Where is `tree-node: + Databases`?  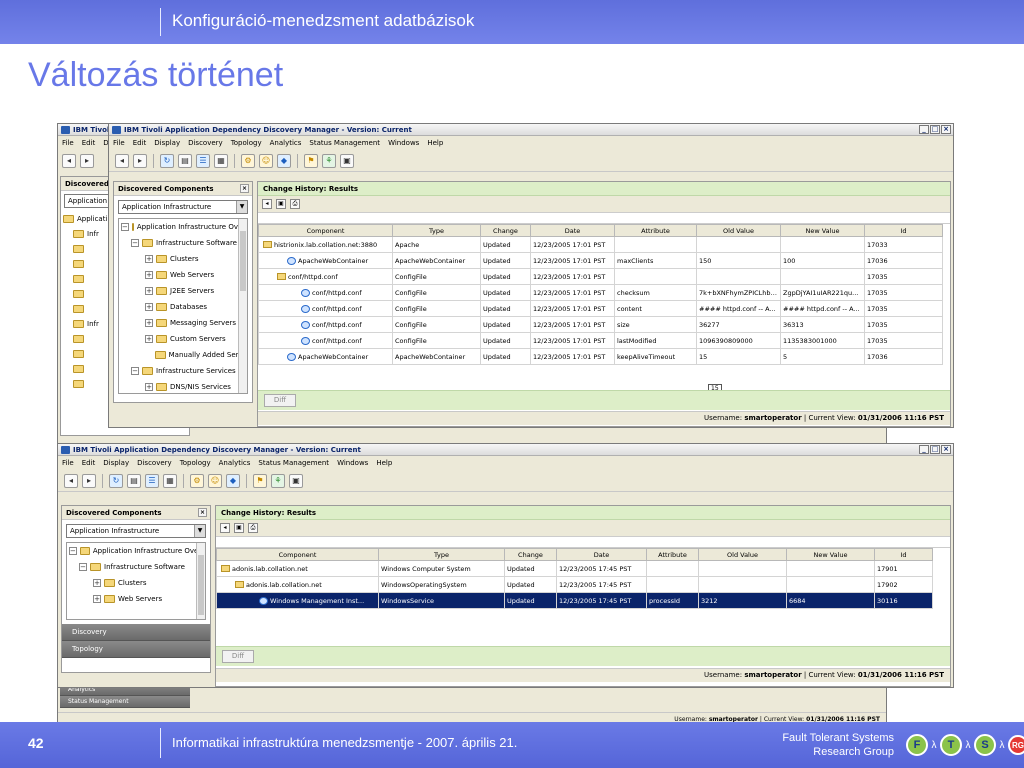 tree-node: + Databases is located at coordinates (183, 307).